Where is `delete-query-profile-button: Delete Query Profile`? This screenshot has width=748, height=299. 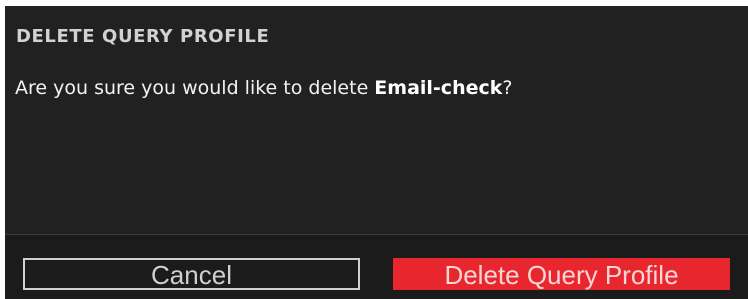 delete-query-profile-button: Delete Query Profile is located at coordinates (561, 274).